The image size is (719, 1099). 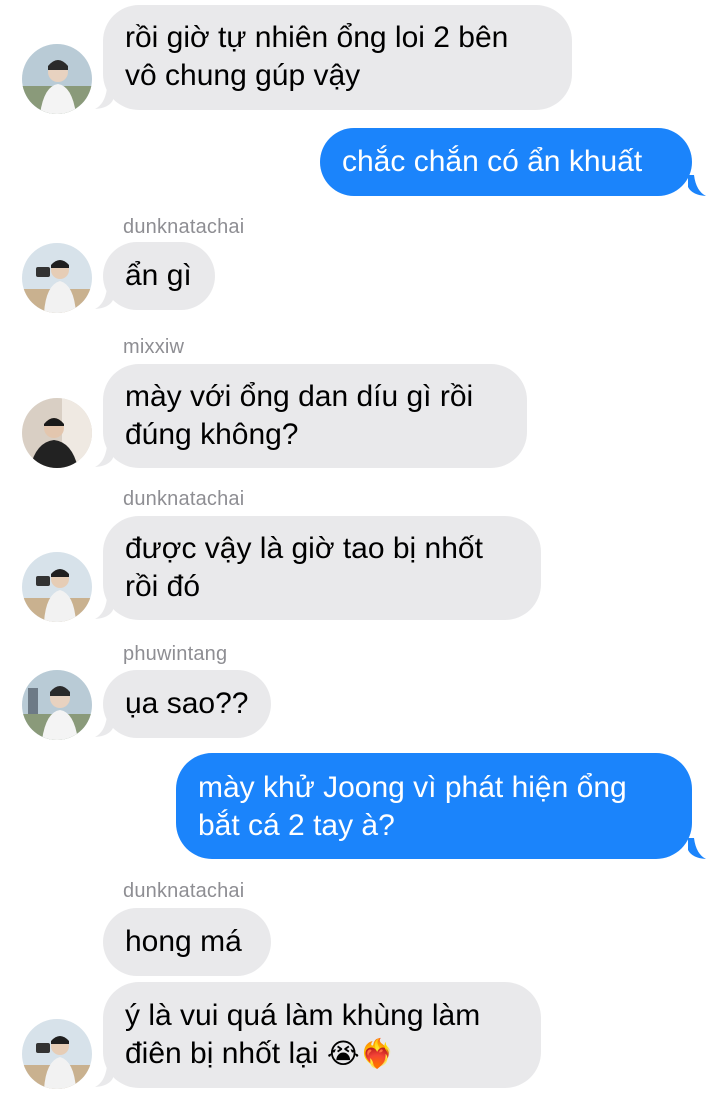 I want to click on message-bubble: ẩn gì, so click(x=159, y=276).